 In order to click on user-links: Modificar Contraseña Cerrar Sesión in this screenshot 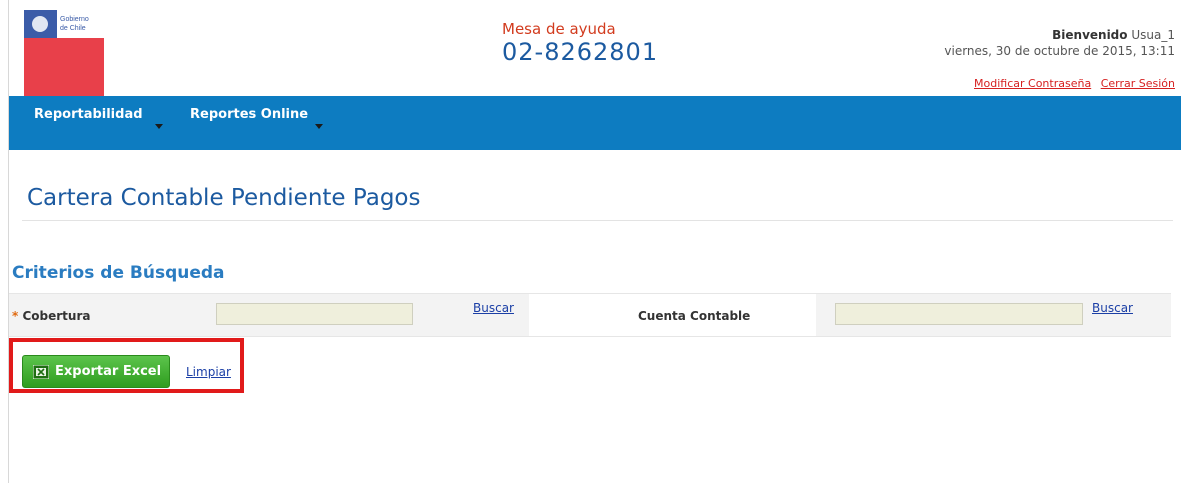, I will do `click(1071, 83)`.